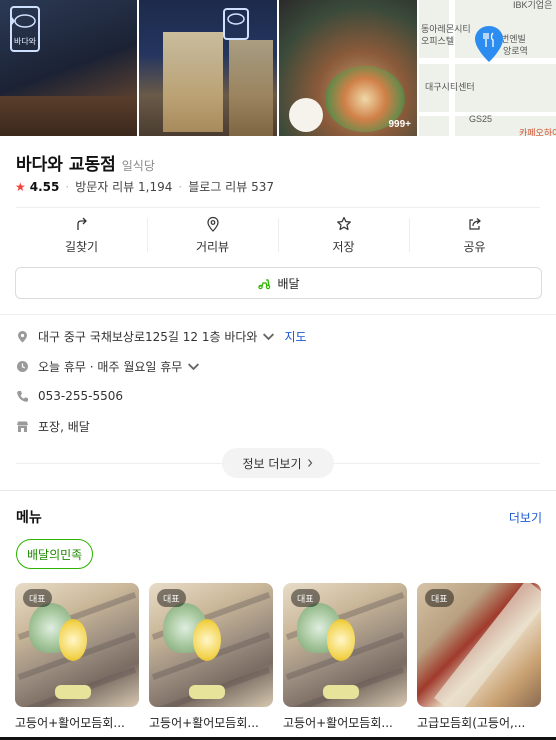 This screenshot has height=740, width=556. What do you see at coordinates (288, 283) in the screenshot?
I see `delivery-label: 배달` at bounding box center [288, 283].